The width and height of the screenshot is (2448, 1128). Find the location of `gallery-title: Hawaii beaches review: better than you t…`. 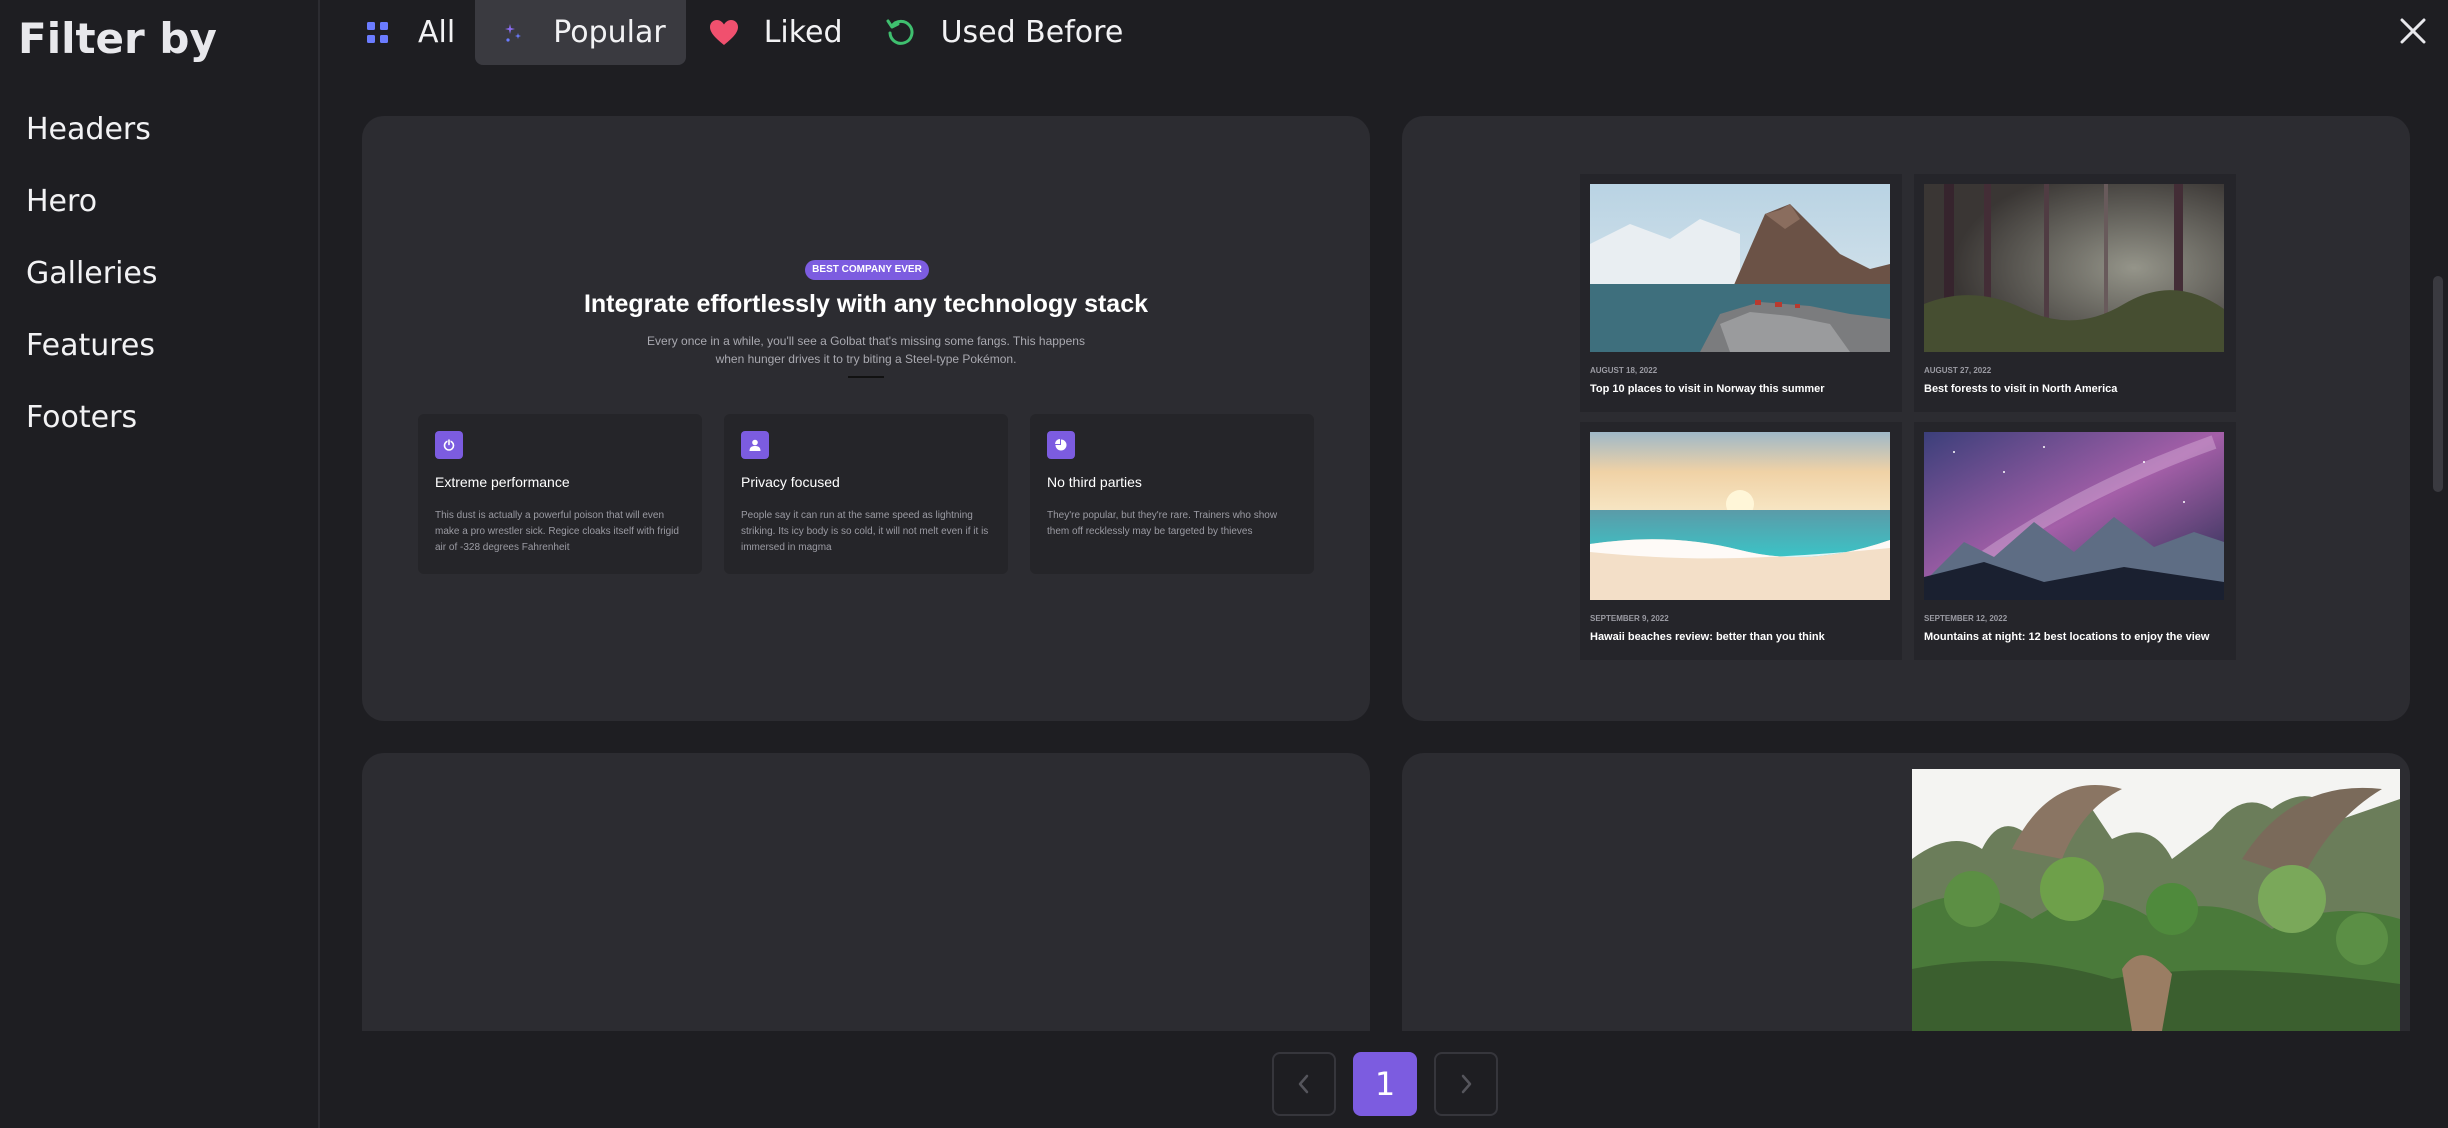

gallery-title: Hawaii beaches review: better than you t… is located at coordinates (1707, 637).